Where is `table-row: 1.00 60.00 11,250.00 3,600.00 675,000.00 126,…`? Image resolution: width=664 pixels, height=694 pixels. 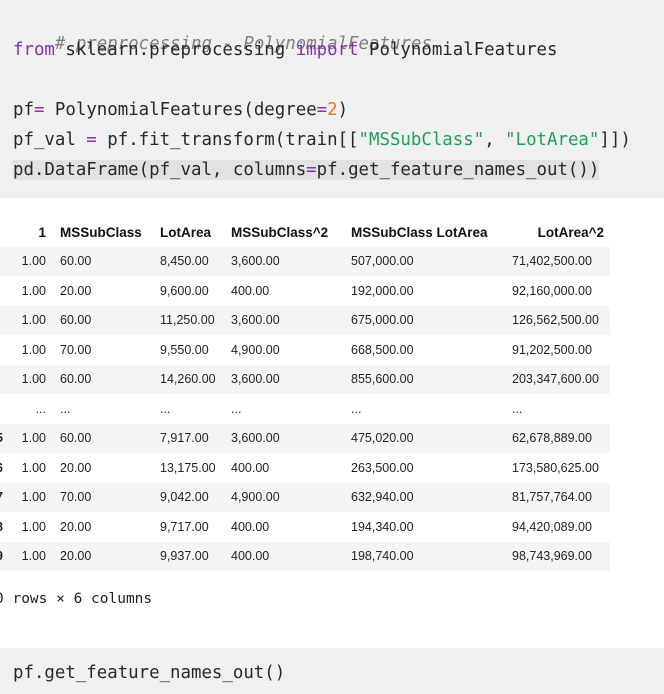
table-row: 1.00 60.00 11,250.00 3,600.00 675,000.00 126,… is located at coordinates (305, 320).